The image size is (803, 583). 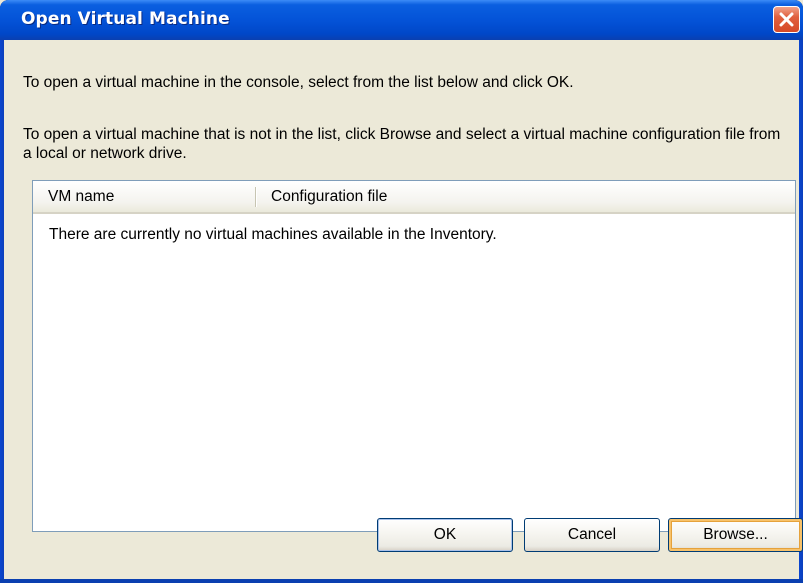 What do you see at coordinates (125, 19) in the screenshot?
I see `window-title: Open Virtual Machine` at bounding box center [125, 19].